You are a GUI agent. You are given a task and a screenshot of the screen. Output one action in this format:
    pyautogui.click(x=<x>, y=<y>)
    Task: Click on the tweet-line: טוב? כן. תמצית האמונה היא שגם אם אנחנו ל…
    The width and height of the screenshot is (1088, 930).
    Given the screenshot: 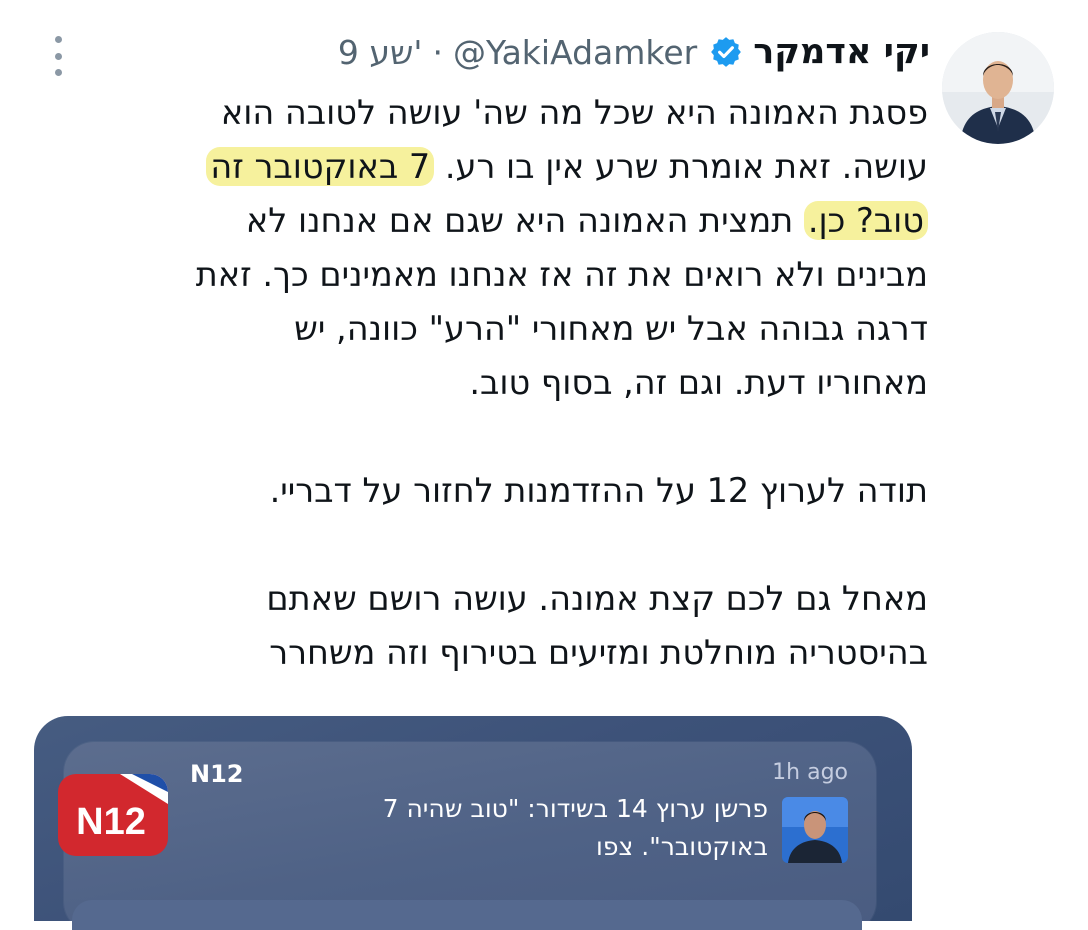 What is the action you would take?
    pyautogui.click(x=479, y=221)
    